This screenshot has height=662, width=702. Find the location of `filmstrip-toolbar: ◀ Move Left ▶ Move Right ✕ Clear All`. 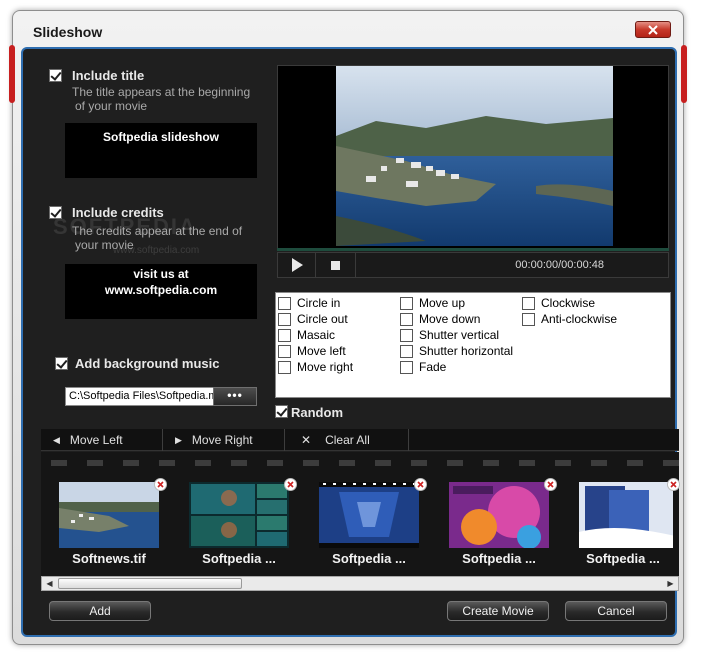

filmstrip-toolbar: ◀ Move Left ▶ Move Right ✕ Clear All is located at coordinates (360, 440).